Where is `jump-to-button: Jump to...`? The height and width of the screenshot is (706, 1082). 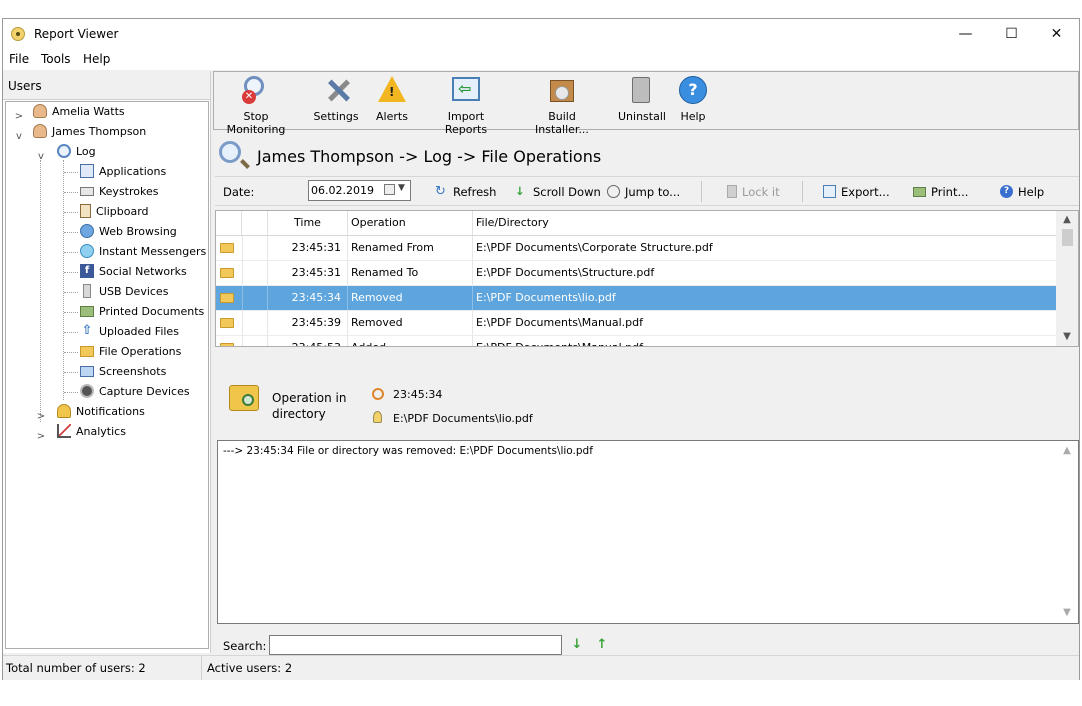
jump-to-button: Jump to... is located at coordinates (643, 192).